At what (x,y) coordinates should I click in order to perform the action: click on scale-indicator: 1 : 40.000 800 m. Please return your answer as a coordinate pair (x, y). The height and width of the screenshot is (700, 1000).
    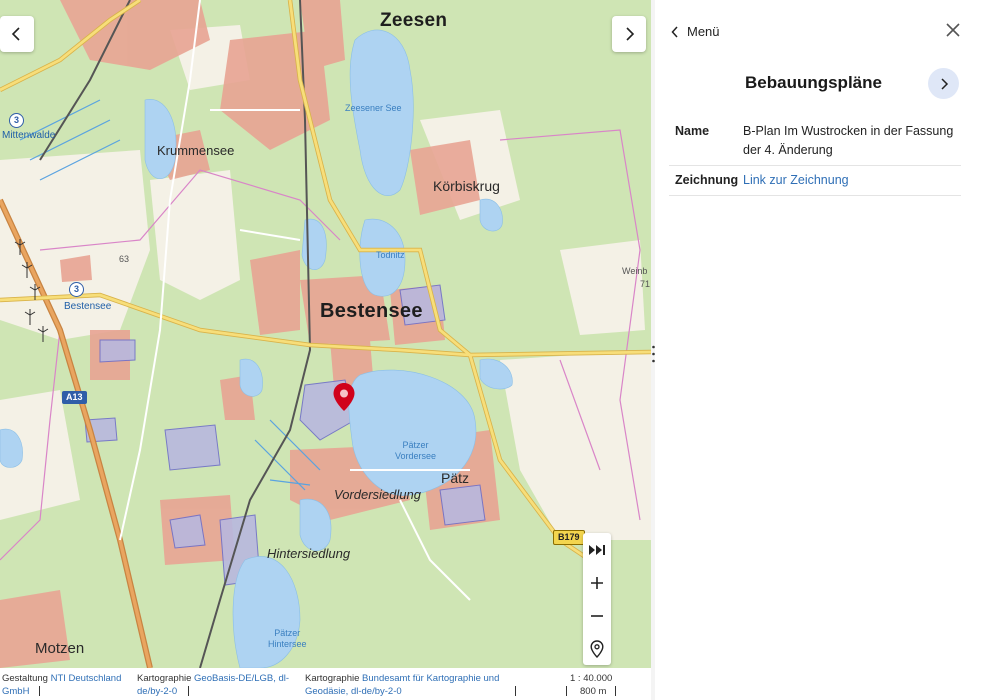
    Looking at the image, I should click on (610, 685).